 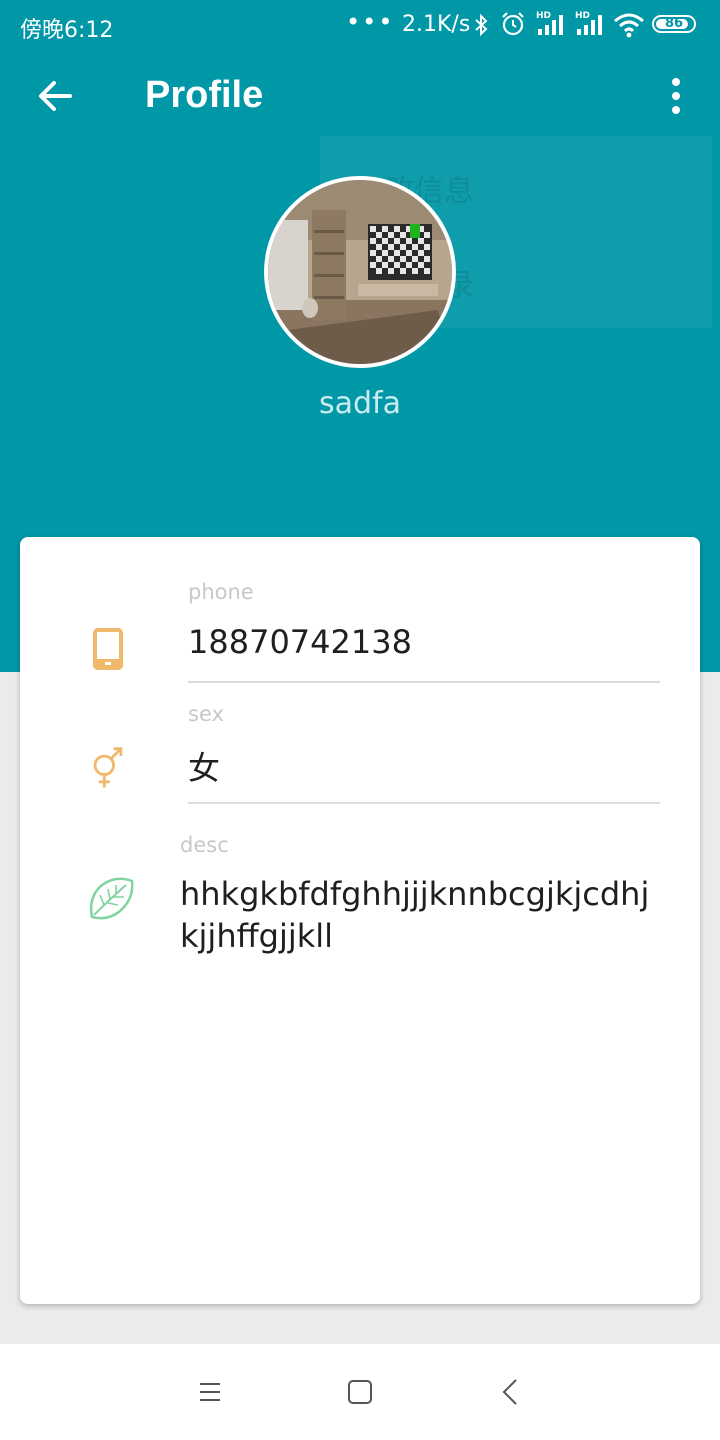 I want to click on phone-label: phone, so click(x=221, y=592).